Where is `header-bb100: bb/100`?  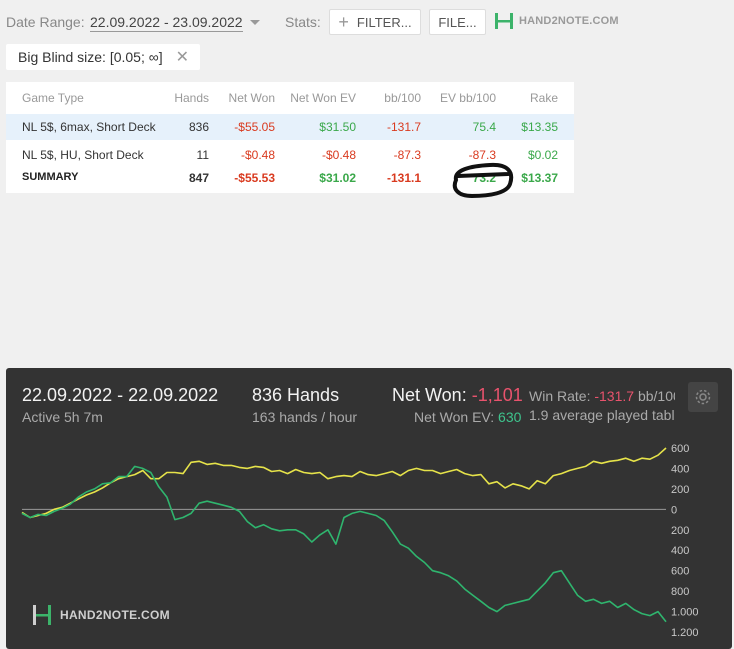
header-bb100: bb/100 is located at coordinates (402, 98).